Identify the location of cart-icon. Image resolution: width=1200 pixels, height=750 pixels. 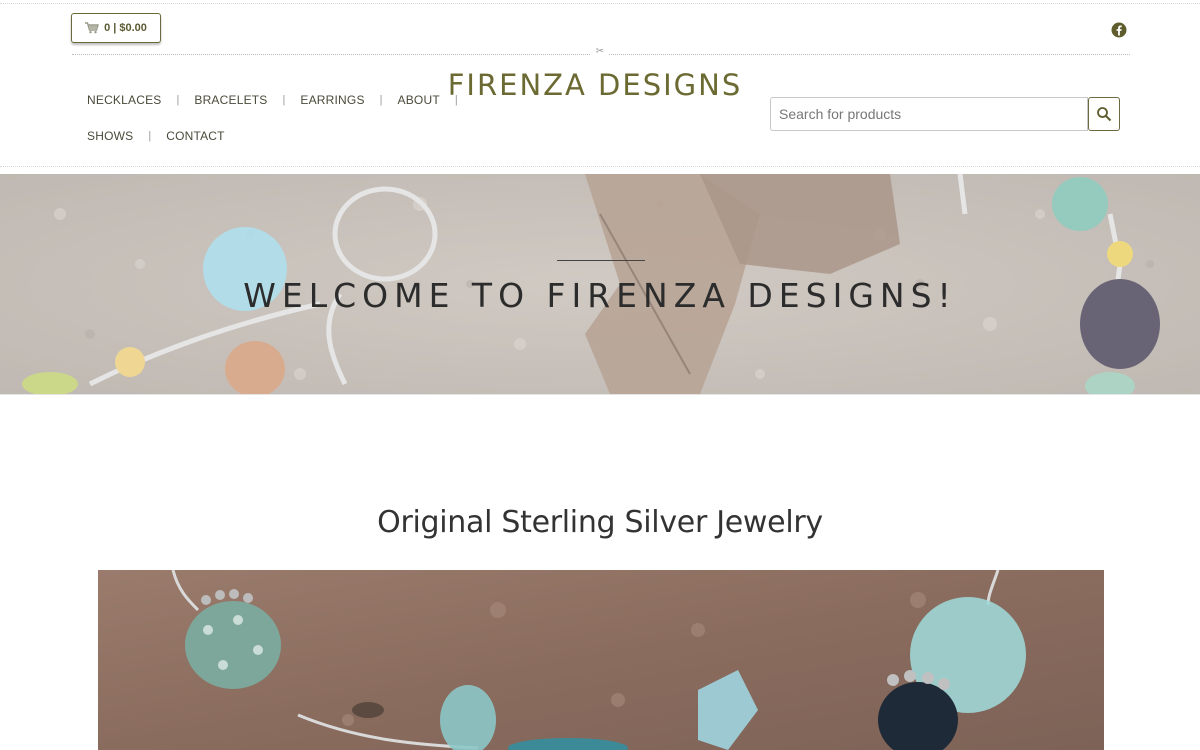
(92, 28).